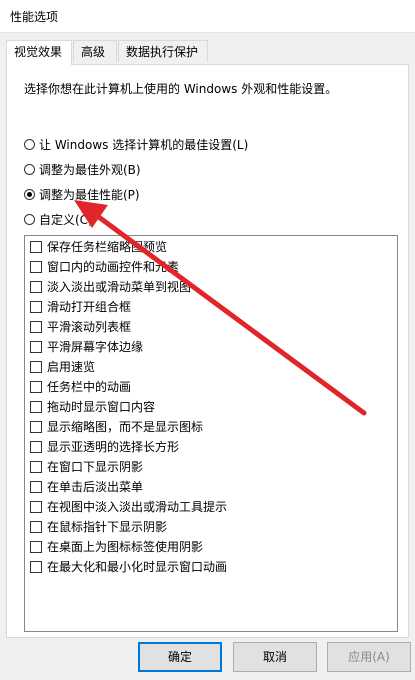 This screenshot has height=680, width=415. I want to click on checkbox-label: 在窗口下显示阴影, so click(95, 467).